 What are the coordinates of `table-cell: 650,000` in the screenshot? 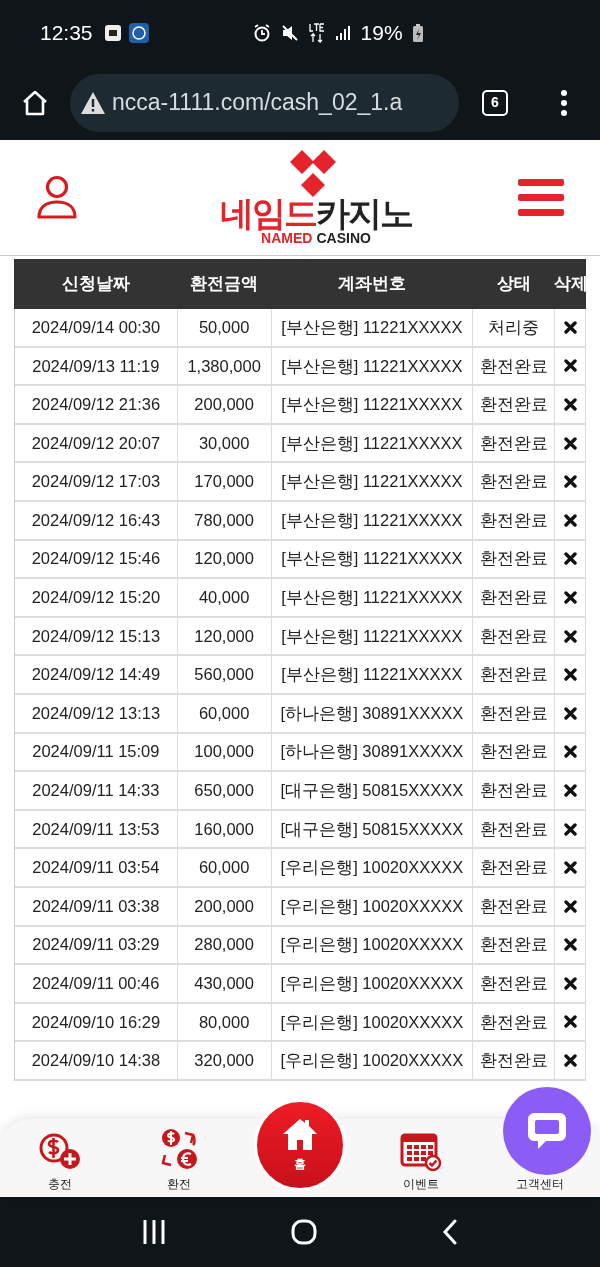 It's located at (224, 791).